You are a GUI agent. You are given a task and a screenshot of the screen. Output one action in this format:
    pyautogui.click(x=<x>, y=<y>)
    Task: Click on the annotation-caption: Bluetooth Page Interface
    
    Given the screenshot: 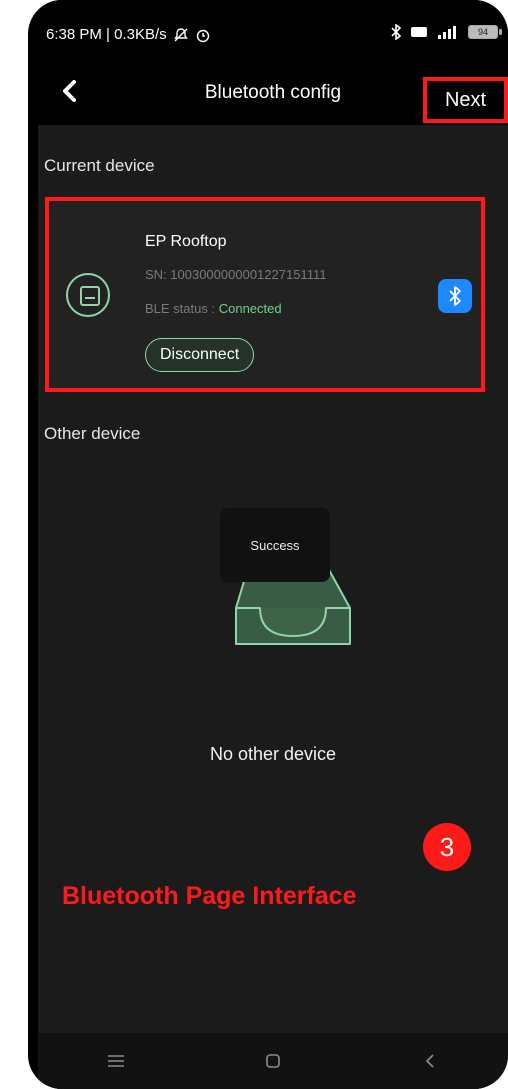 What is the action you would take?
    pyautogui.click(x=209, y=896)
    